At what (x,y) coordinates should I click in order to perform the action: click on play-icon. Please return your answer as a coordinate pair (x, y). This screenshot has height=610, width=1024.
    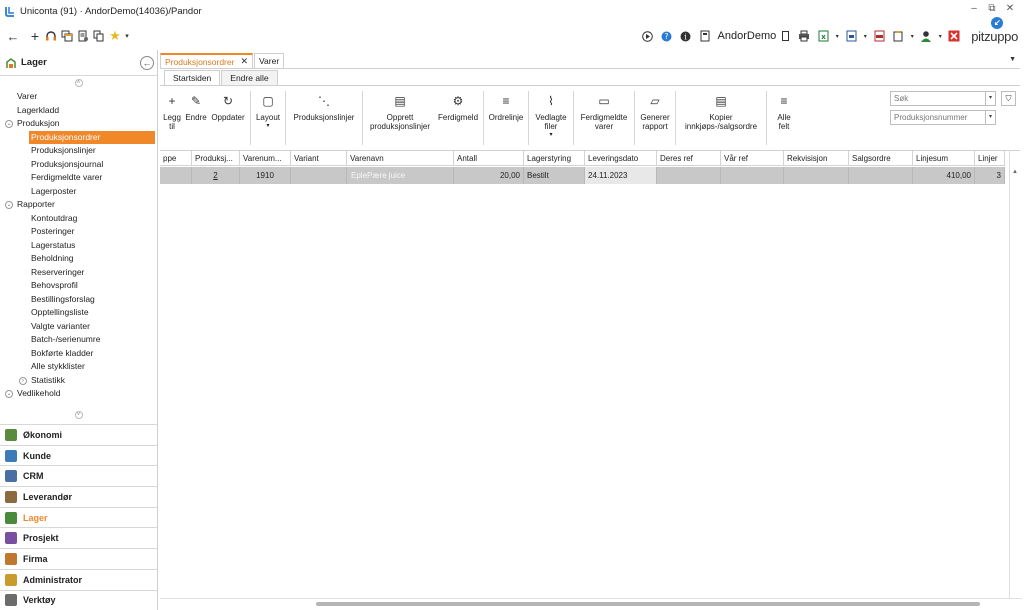
    Looking at the image, I should click on (648, 36).